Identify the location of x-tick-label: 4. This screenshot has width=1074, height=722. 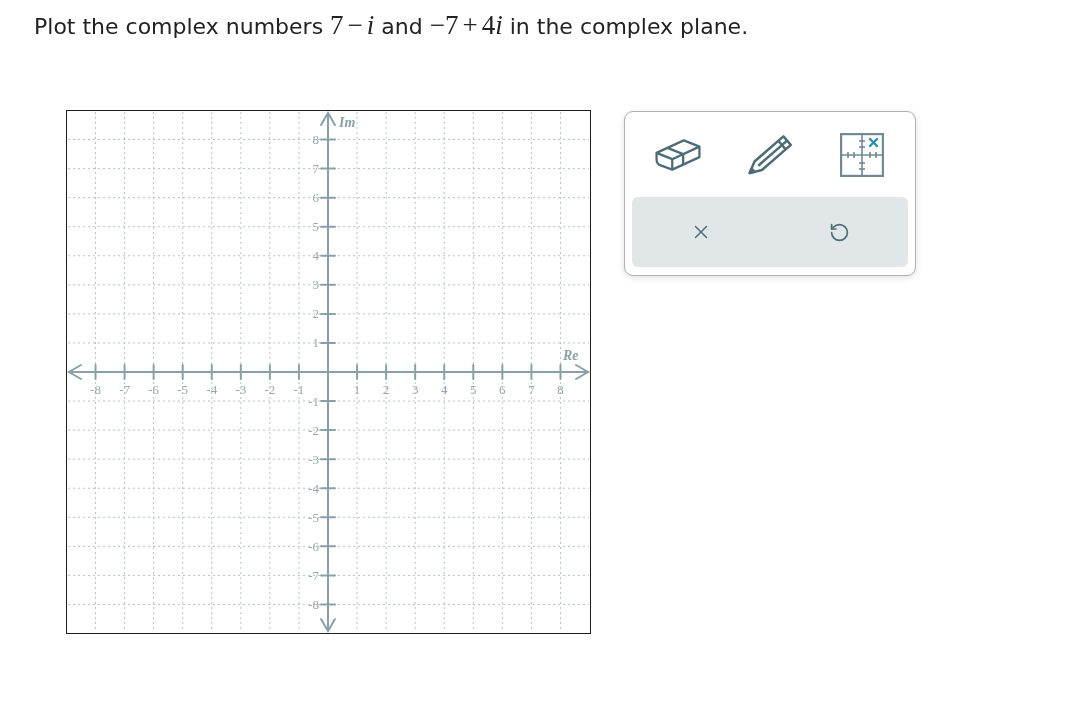
(444, 389).